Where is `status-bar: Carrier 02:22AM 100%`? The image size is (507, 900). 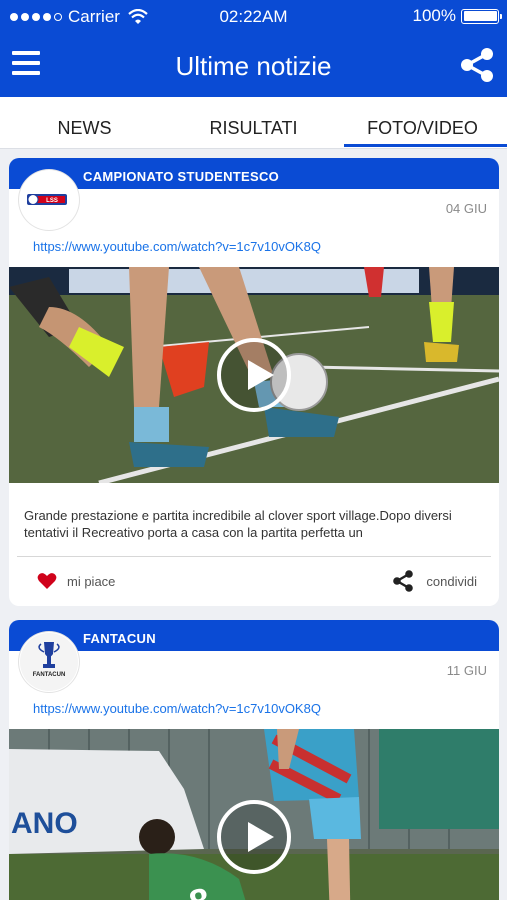
status-bar: Carrier 02:22AM 100% is located at coordinates (253, 16).